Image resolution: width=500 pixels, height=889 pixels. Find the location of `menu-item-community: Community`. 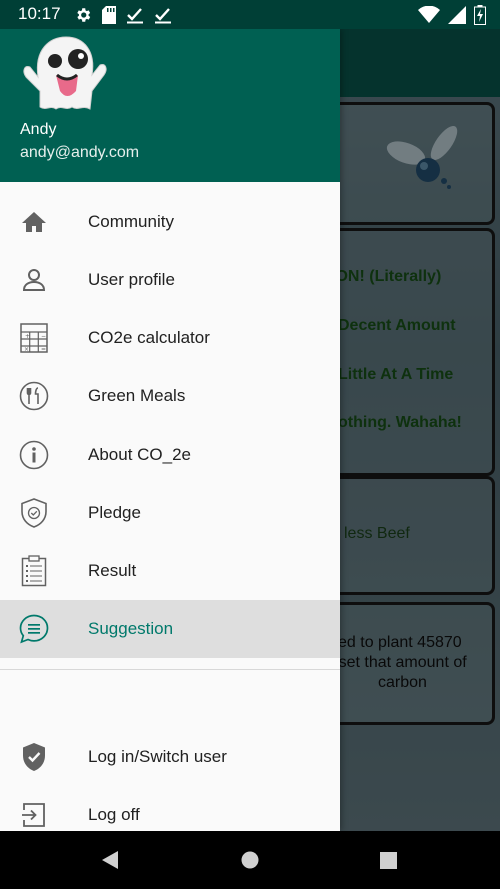

menu-item-community: Community is located at coordinates (170, 222).